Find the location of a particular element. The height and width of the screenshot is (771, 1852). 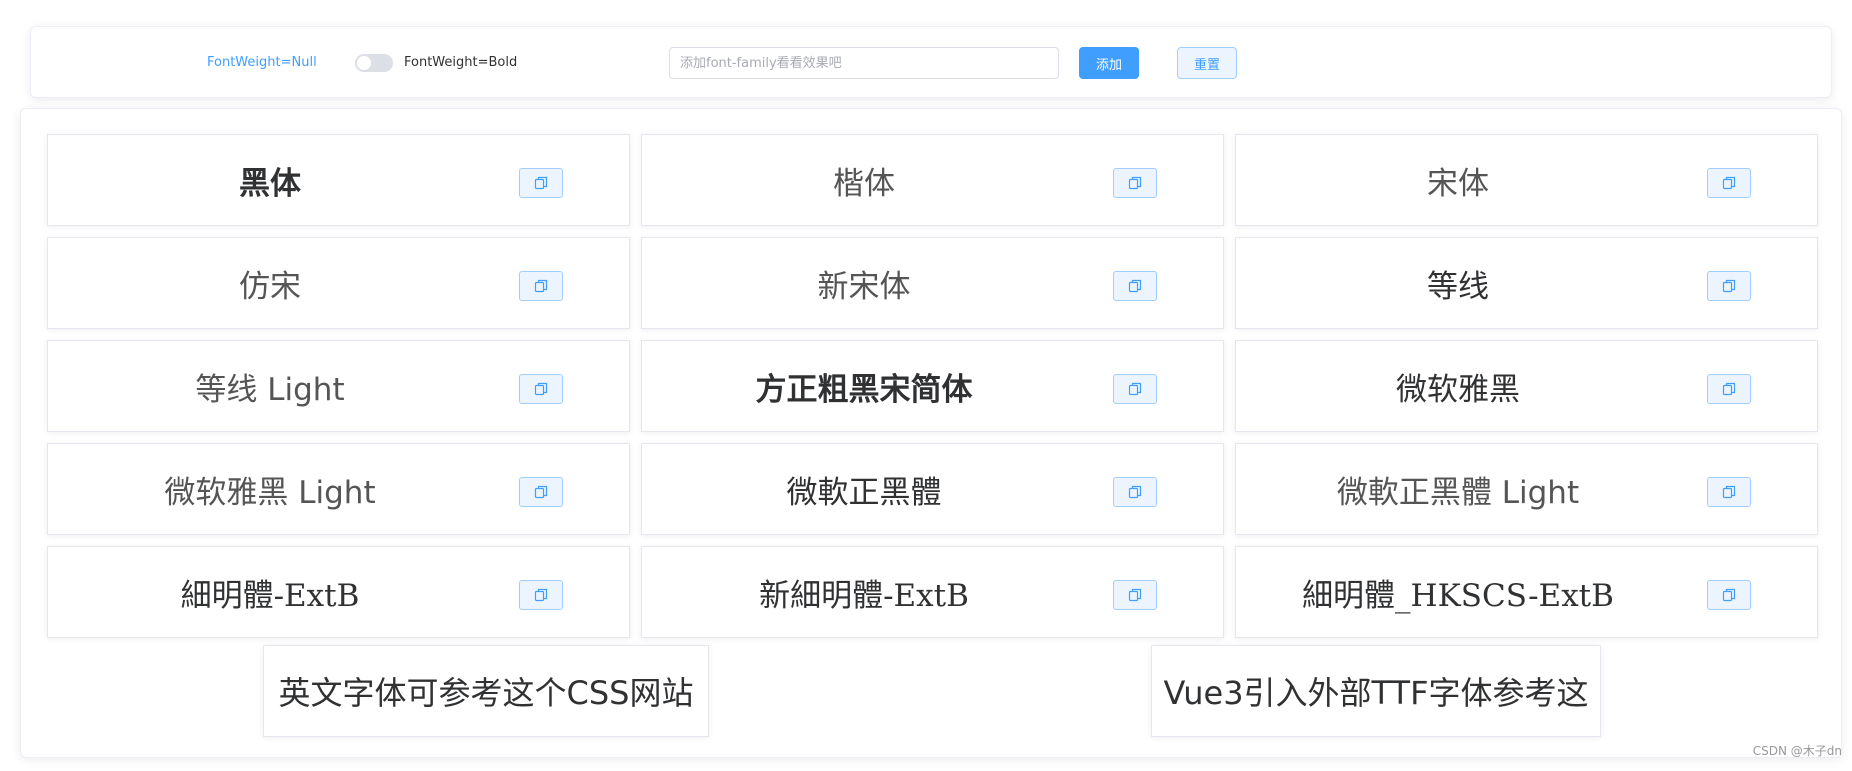

font-card: 細明體-ExtB is located at coordinates (338, 592).